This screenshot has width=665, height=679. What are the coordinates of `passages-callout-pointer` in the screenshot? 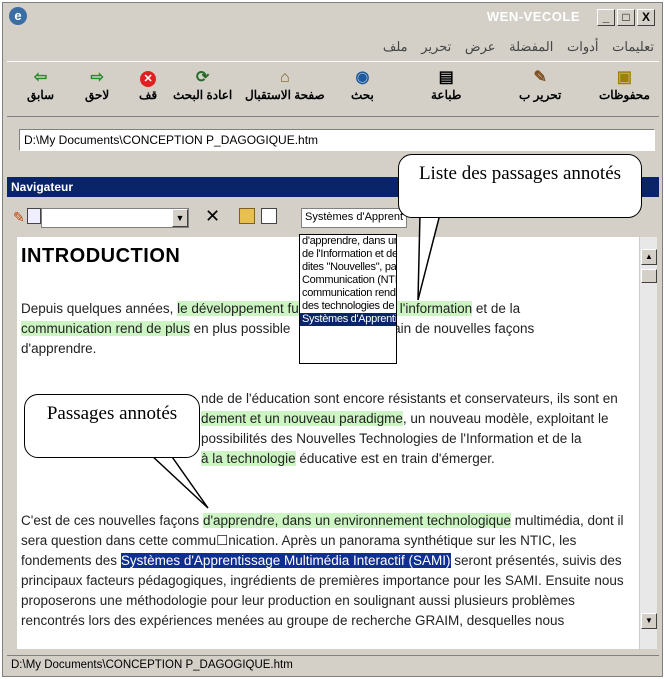 It's located at (178, 481).